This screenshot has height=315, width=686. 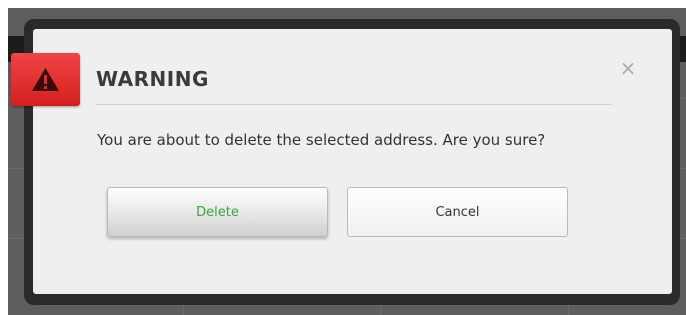 I want to click on dialog-title: WARNING, so click(x=152, y=79).